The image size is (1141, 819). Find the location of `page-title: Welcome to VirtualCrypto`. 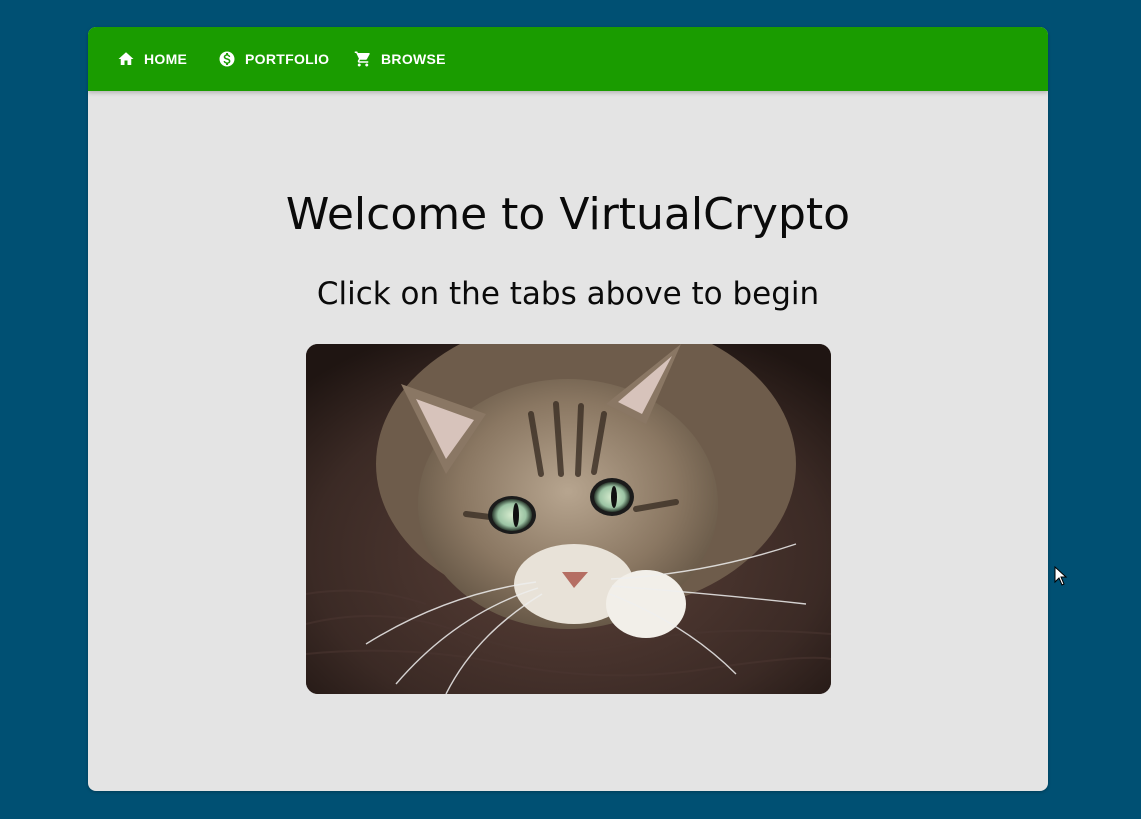

page-title: Welcome to VirtualCrypto is located at coordinates (568, 214).